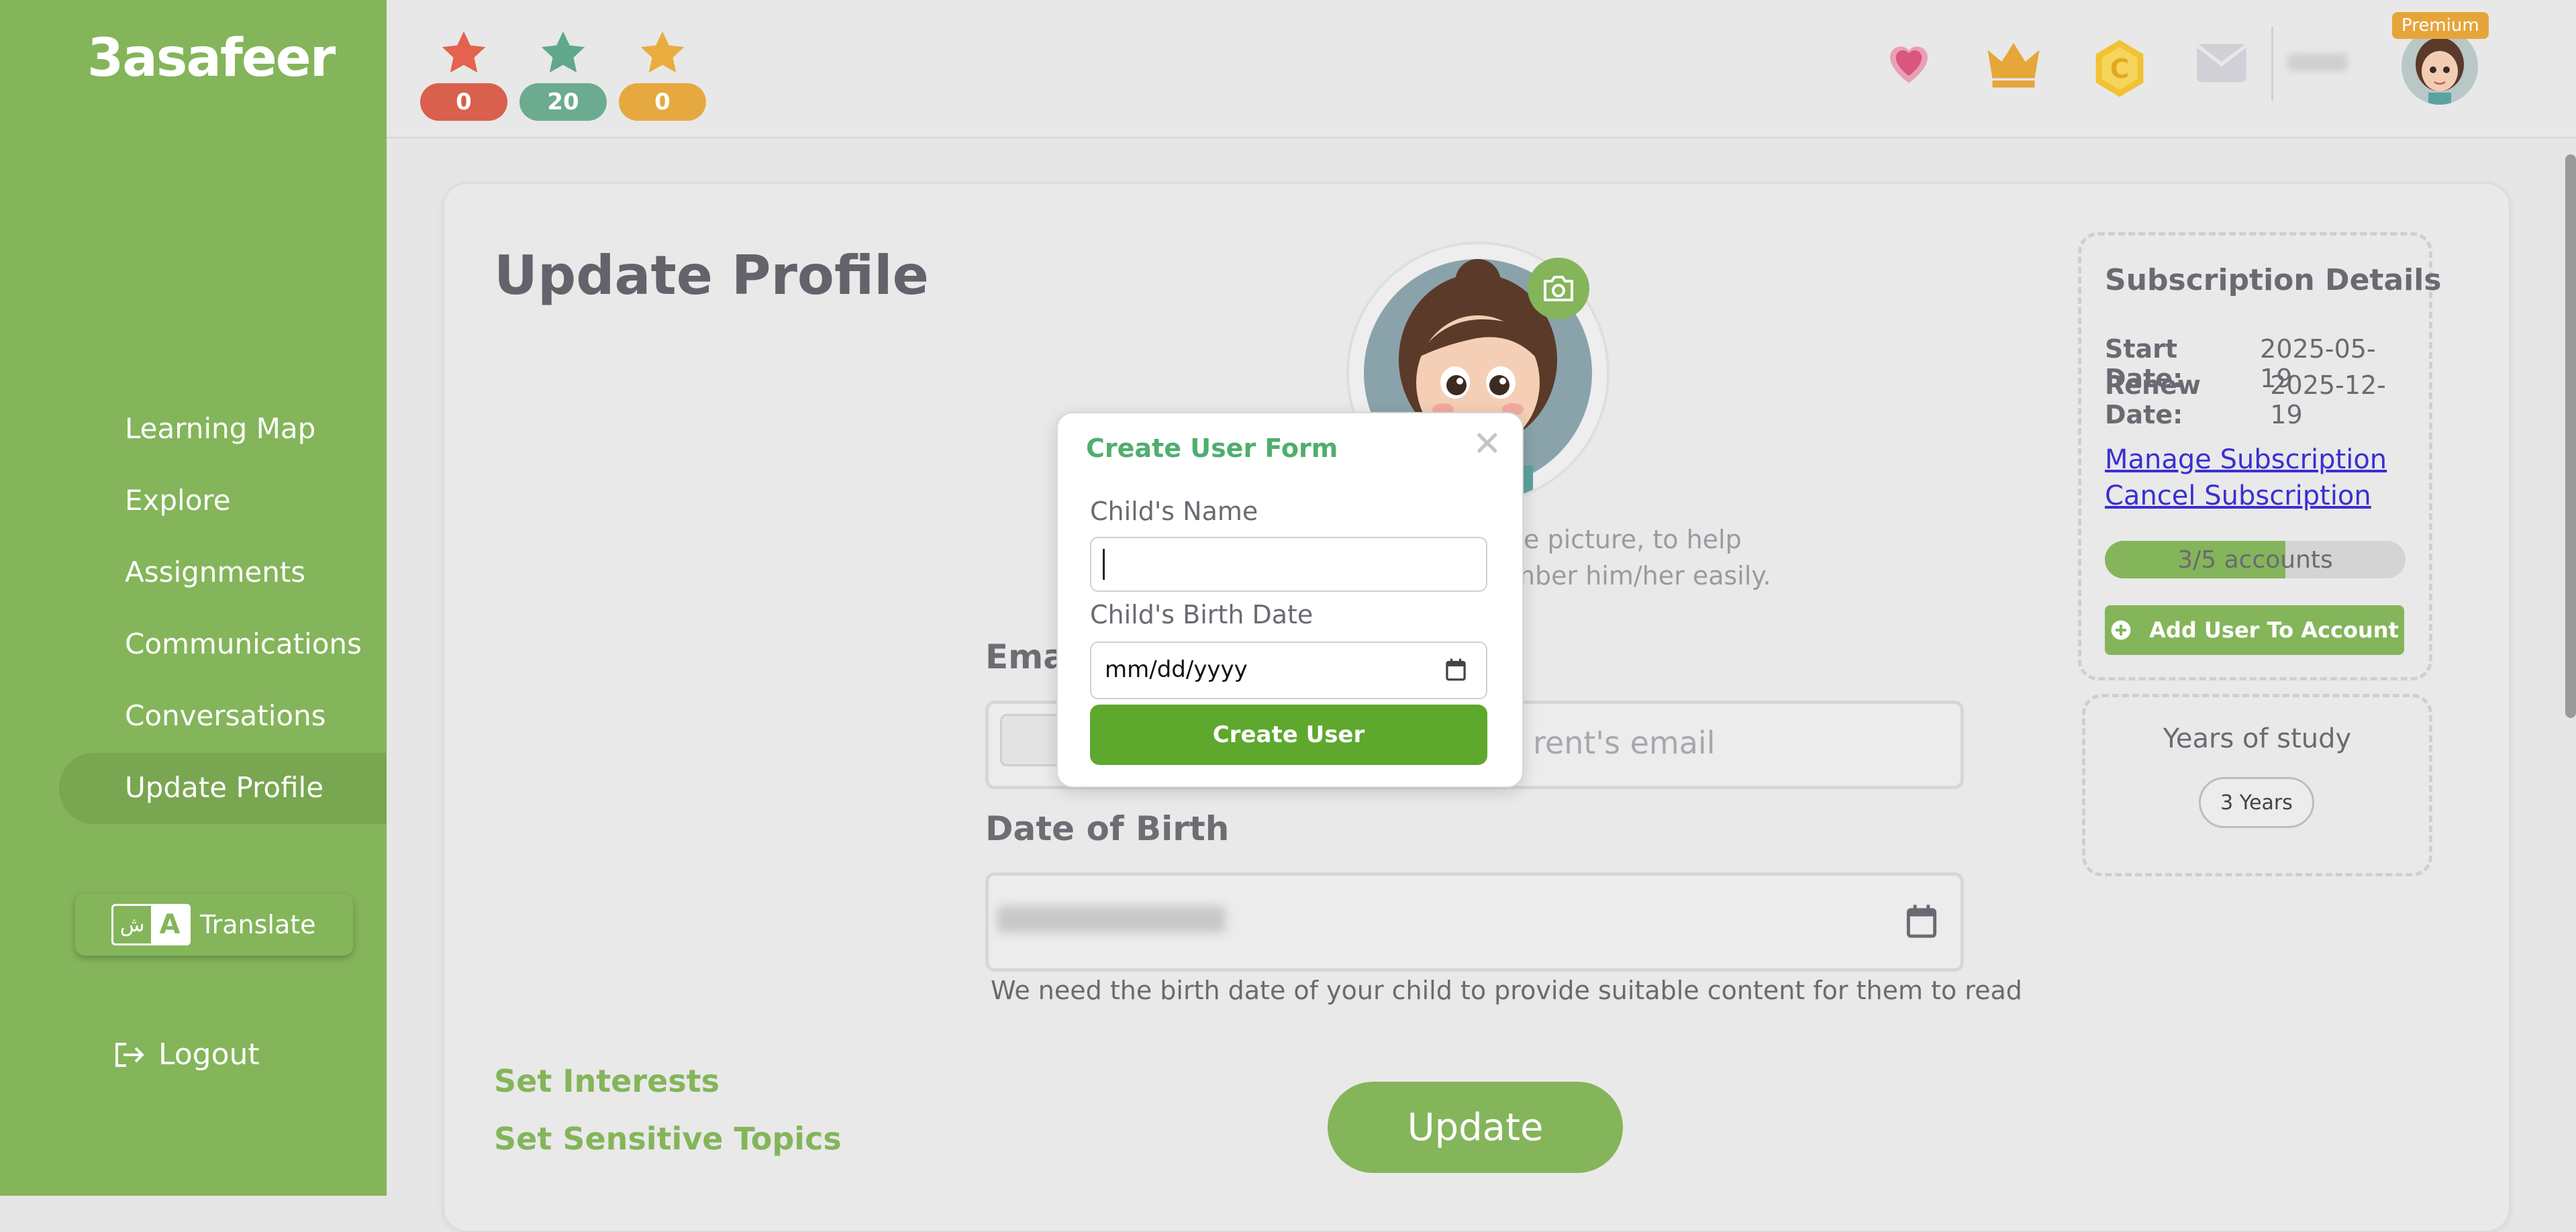 The image size is (2576, 1232). I want to click on email-placeholder: rent's email, so click(1624, 743).